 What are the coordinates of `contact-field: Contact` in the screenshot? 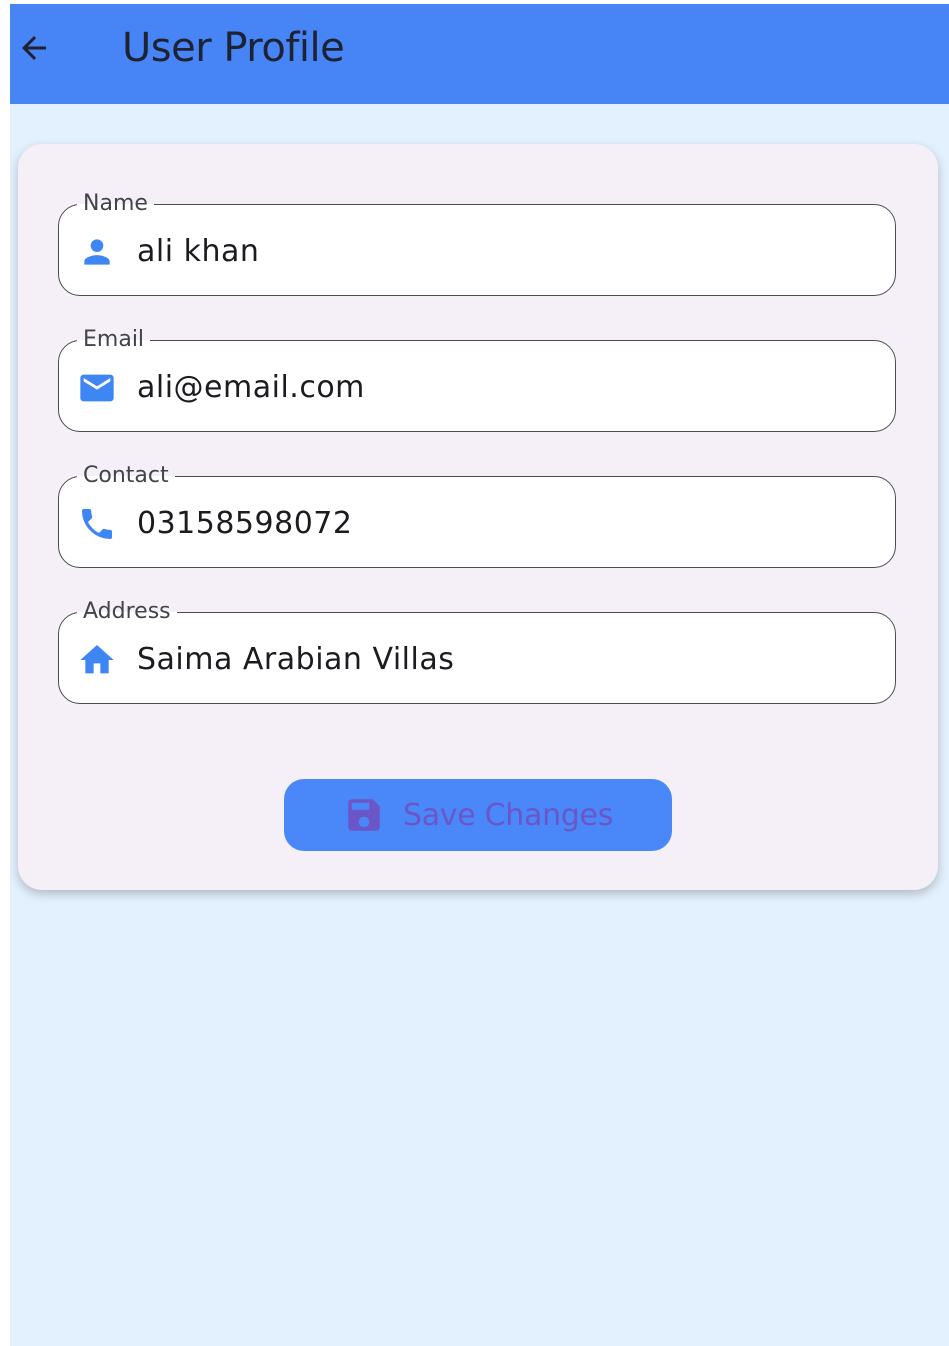 It's located at (477, 515).